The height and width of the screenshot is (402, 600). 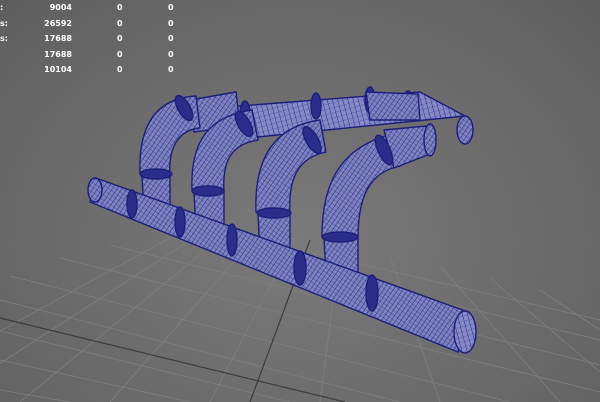 What do you see at coordinates (58, 23) in the screenshot?
I see `hud-c1: 26592` at bounding box center [58, 23].